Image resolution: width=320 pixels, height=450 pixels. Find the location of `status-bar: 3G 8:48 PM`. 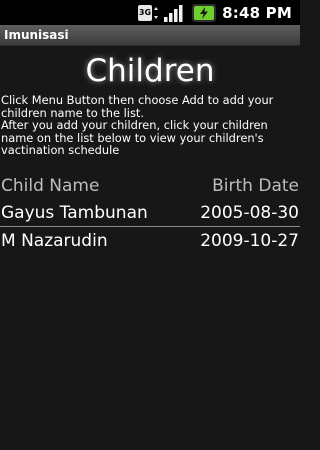

status-bar: 3G 8:48 PM is located at coordinates (150, 12).